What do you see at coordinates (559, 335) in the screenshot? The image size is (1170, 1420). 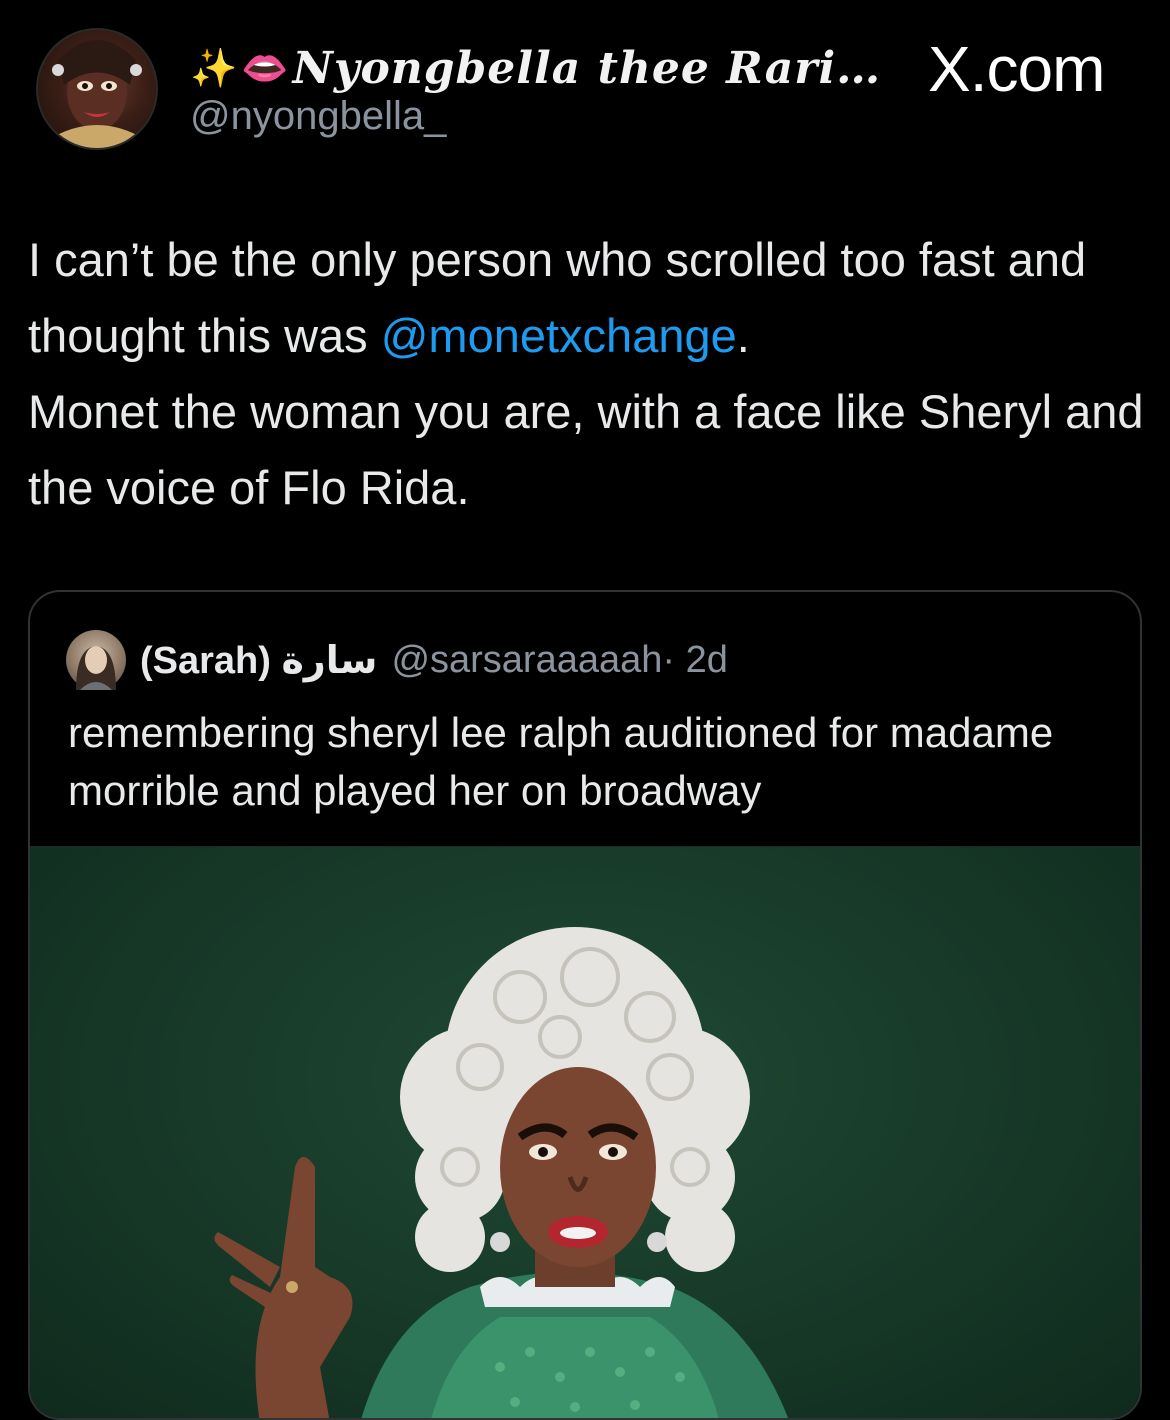 I see `mention-link: @monetxchange` at bounding box center [559, 335].